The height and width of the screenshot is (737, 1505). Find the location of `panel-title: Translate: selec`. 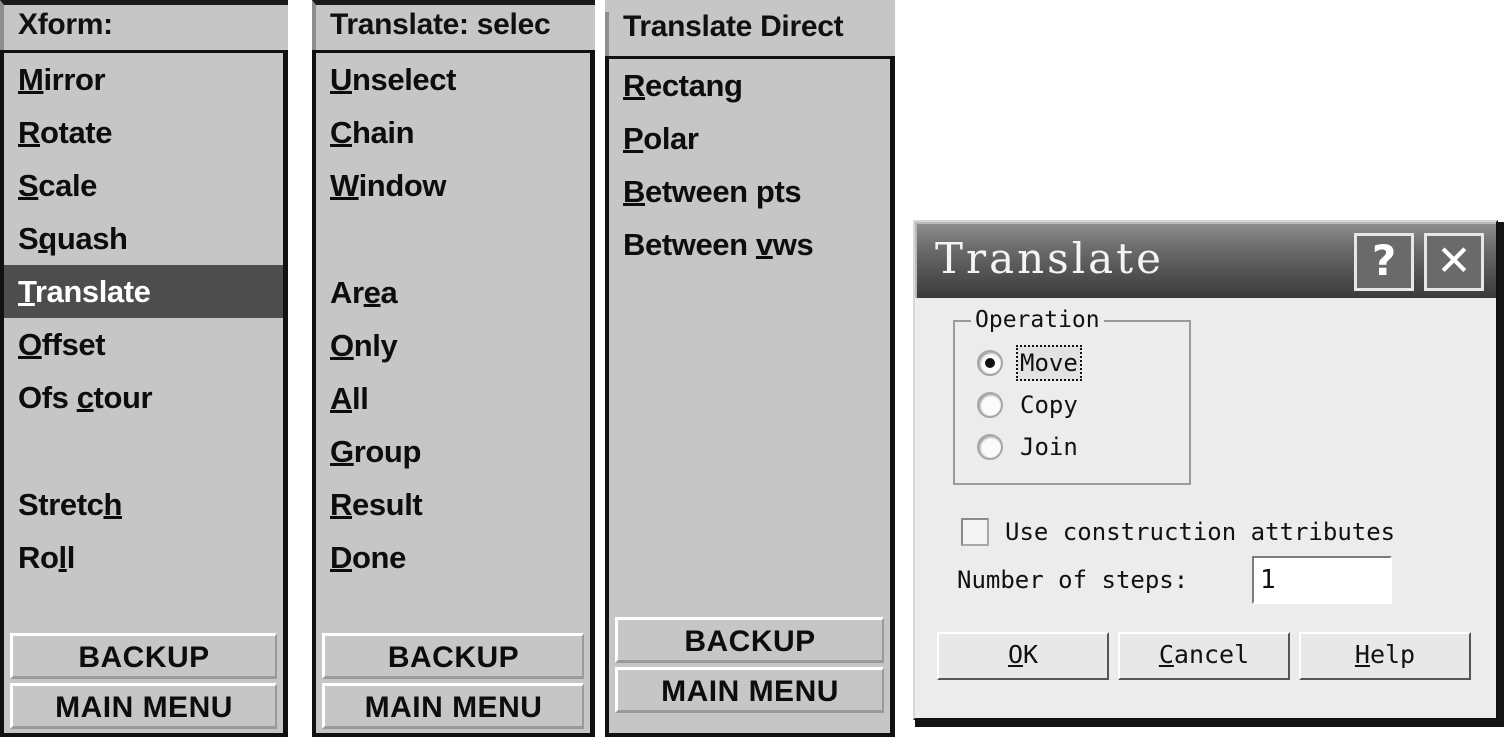

panel-title: Translate: selec is located at coordinates (440, 24).